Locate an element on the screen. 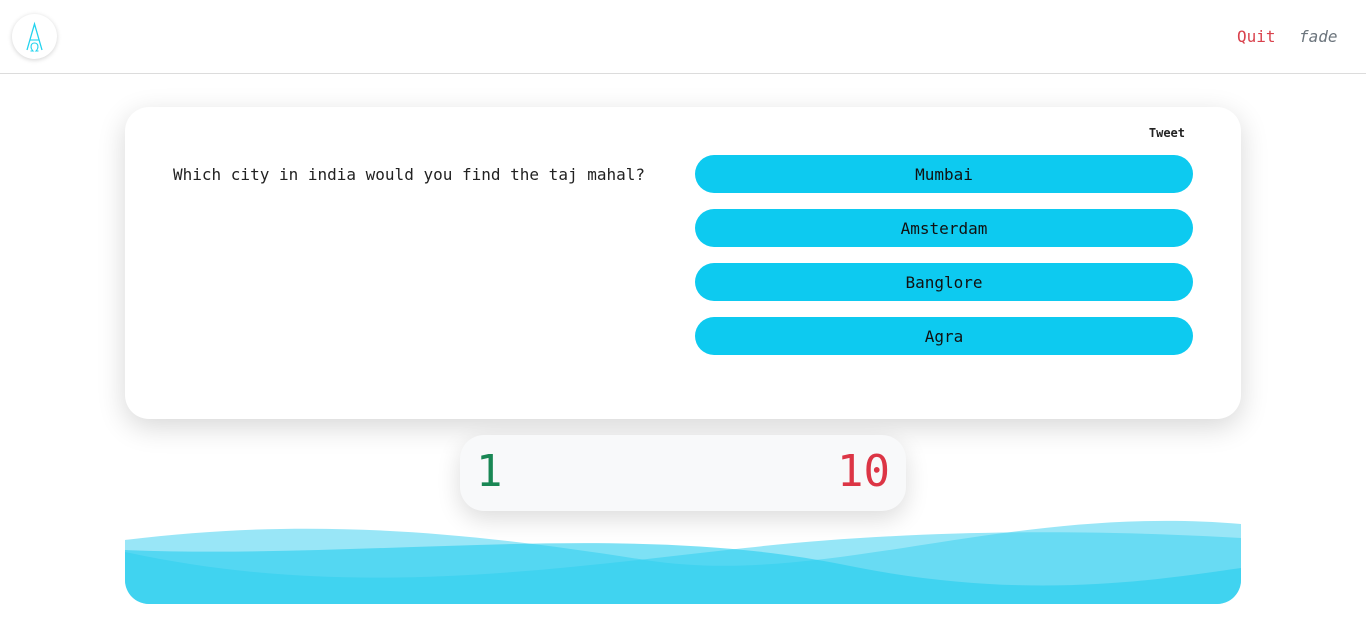 This screenshot has height=620, width=1366. quit-link: Quit is located at coordinates (1256, 37).